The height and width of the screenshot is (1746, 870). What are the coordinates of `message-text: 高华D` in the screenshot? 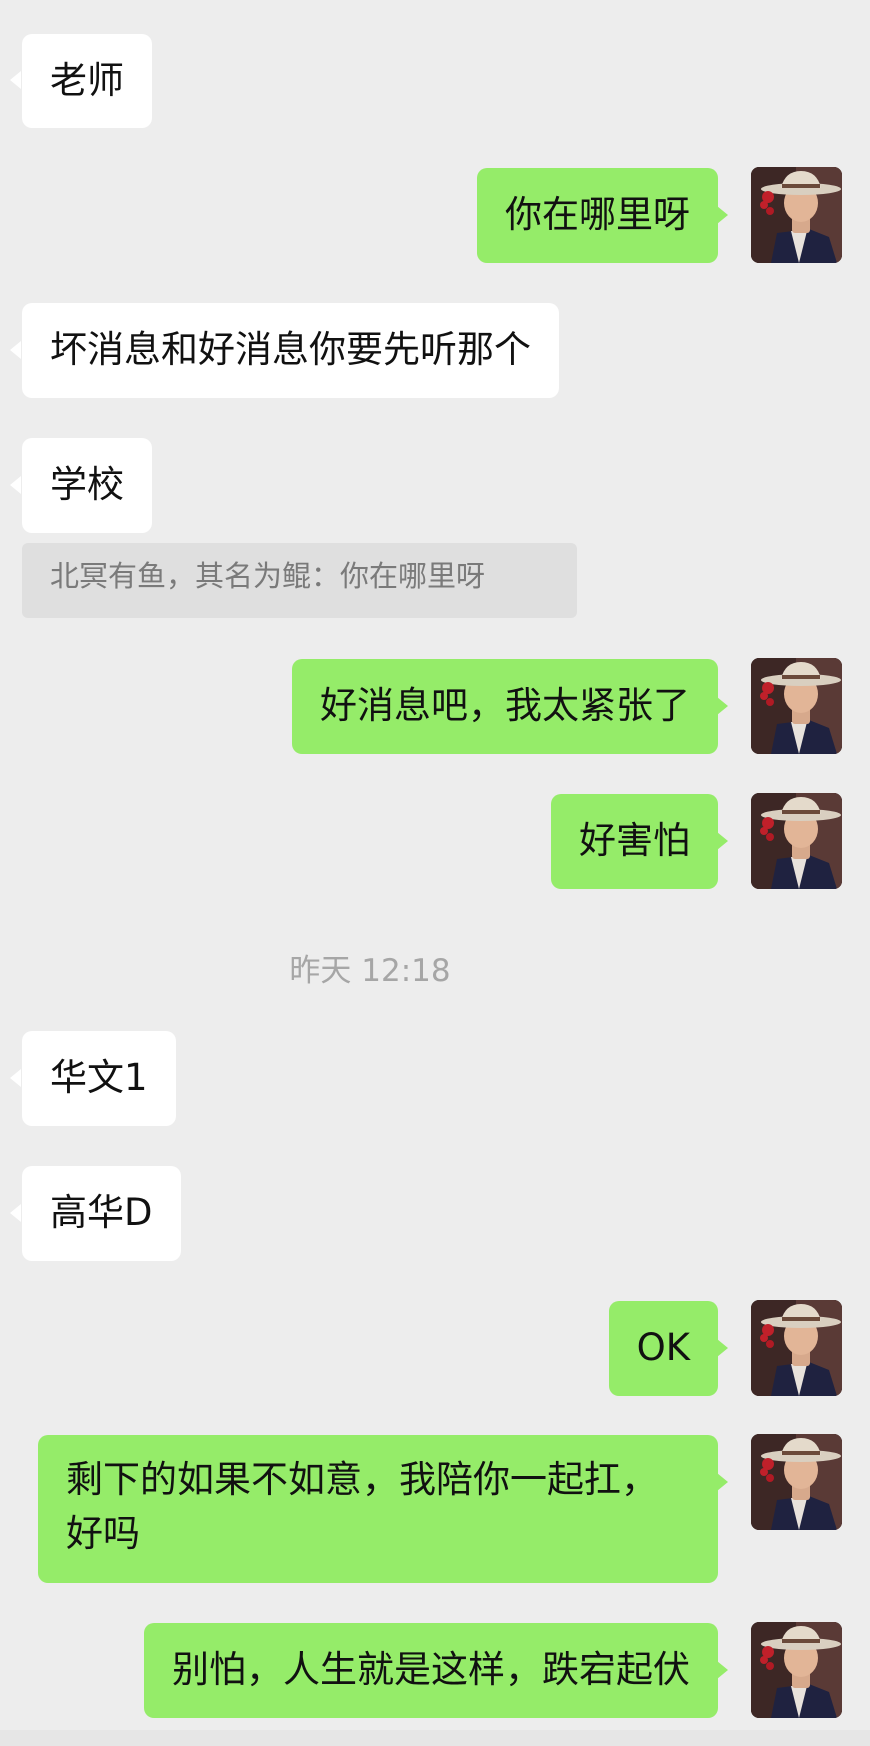 It's located at (101, 1212).